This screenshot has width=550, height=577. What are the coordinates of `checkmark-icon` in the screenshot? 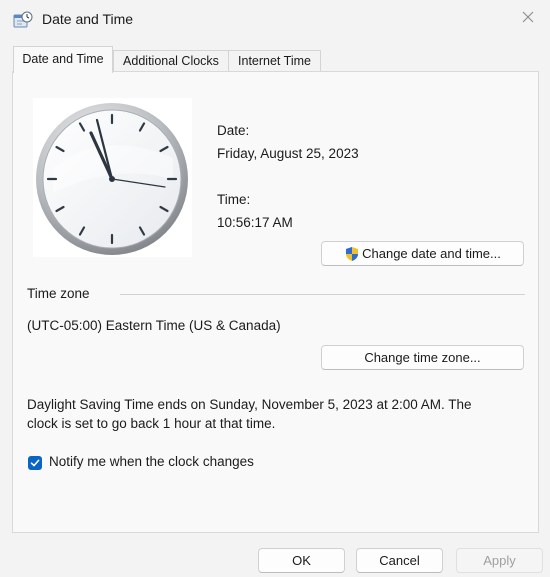 It's located at (35, 463).